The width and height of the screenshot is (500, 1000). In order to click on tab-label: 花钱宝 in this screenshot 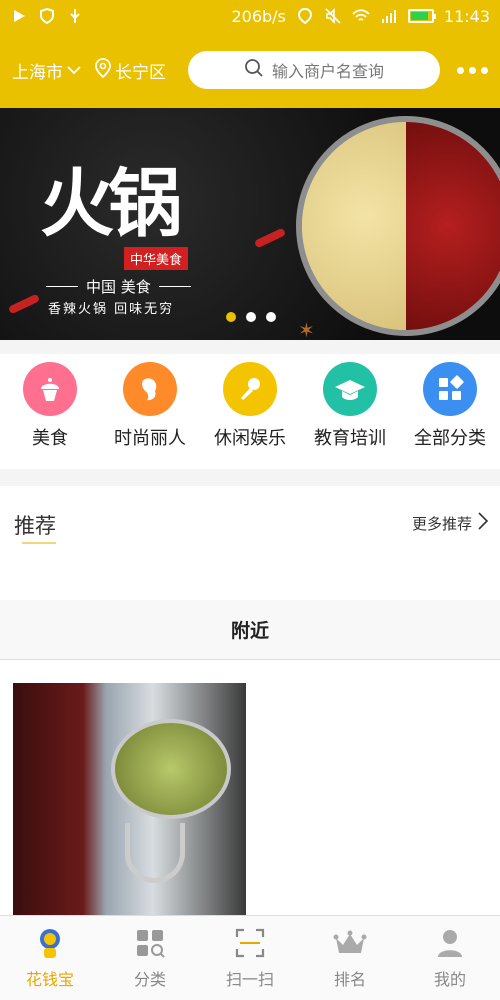, I will do `click(49, 979)`.